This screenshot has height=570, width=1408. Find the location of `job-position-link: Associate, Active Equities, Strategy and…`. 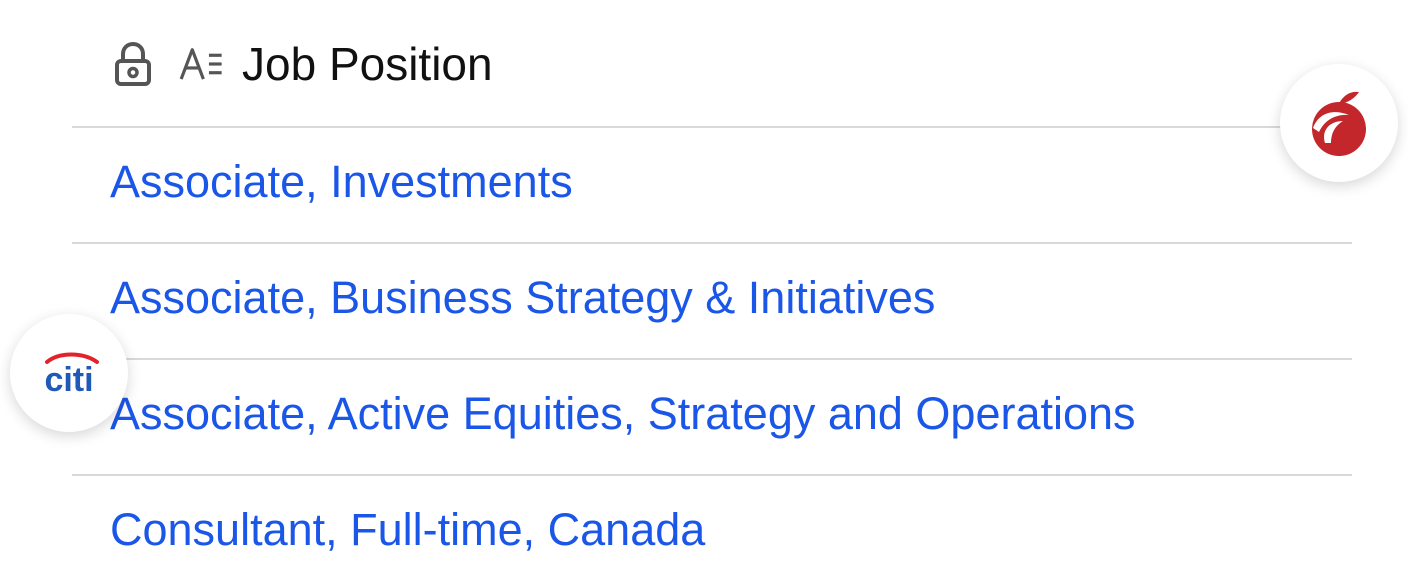

job-position-link: Associate, Active Equities, Strategy and… is located at coordinates (623, 414).